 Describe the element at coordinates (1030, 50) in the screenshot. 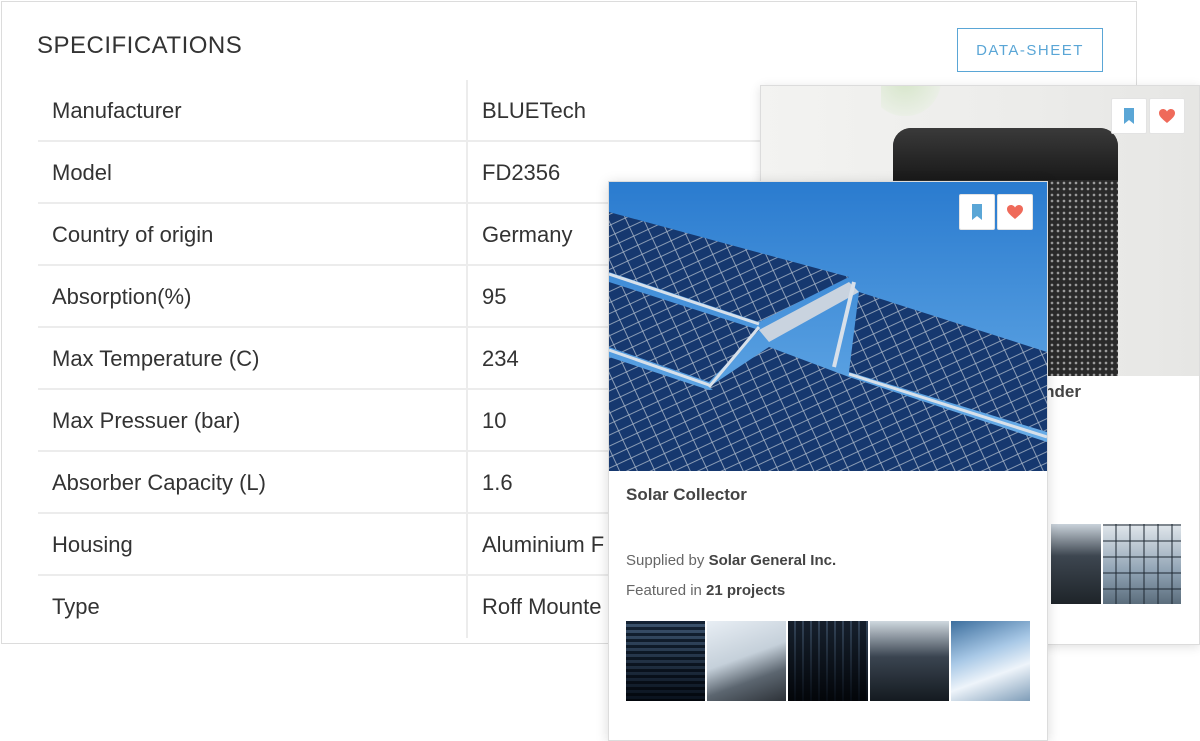

I see `datasheet-button: DATA-SHEET` at that location.